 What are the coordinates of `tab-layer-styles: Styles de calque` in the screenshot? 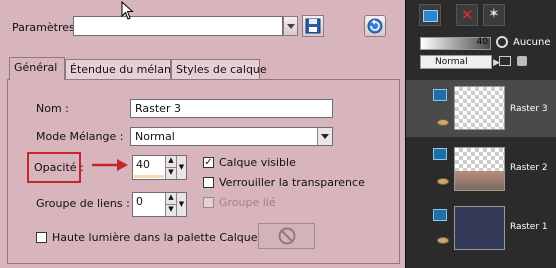 It's located at (219, 69).